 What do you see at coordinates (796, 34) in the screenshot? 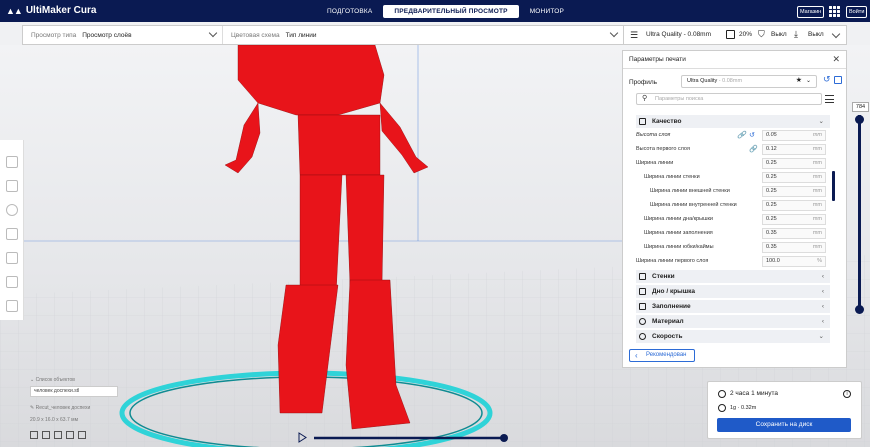
I see `adhesion-icon: ⤓` at bounding box center [796, 34].